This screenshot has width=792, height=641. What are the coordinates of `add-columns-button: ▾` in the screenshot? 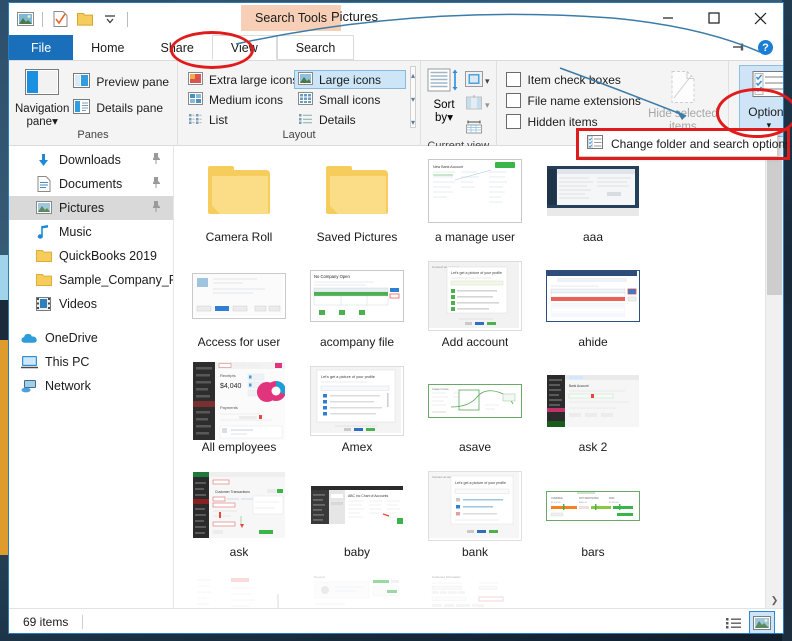 It's located at (477, 105).